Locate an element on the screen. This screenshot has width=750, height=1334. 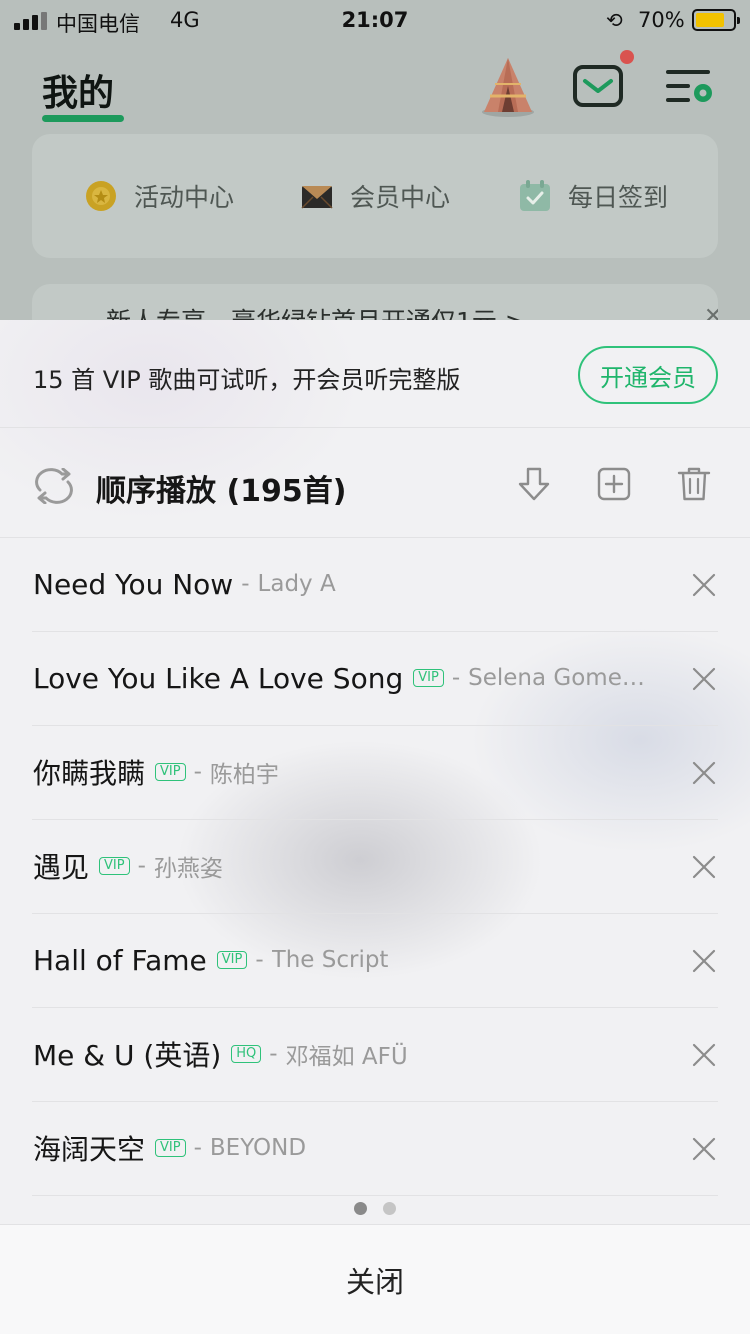
song-artist: Lady A is located at coordinates (296, 584).